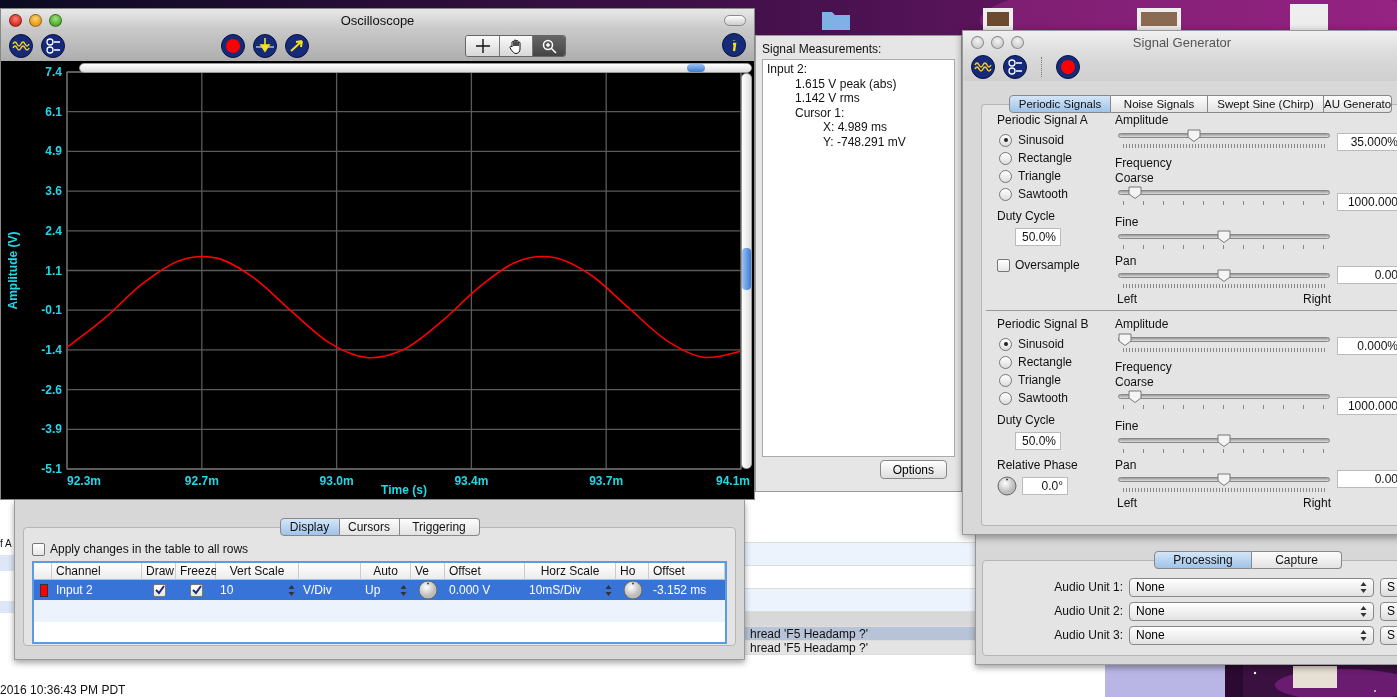 This screenshot has height=697, width=1397. What do you see at coordinates (265, 46) in the screenshot?
I see `arrow-down-icon` at bounding box center [265, 46].